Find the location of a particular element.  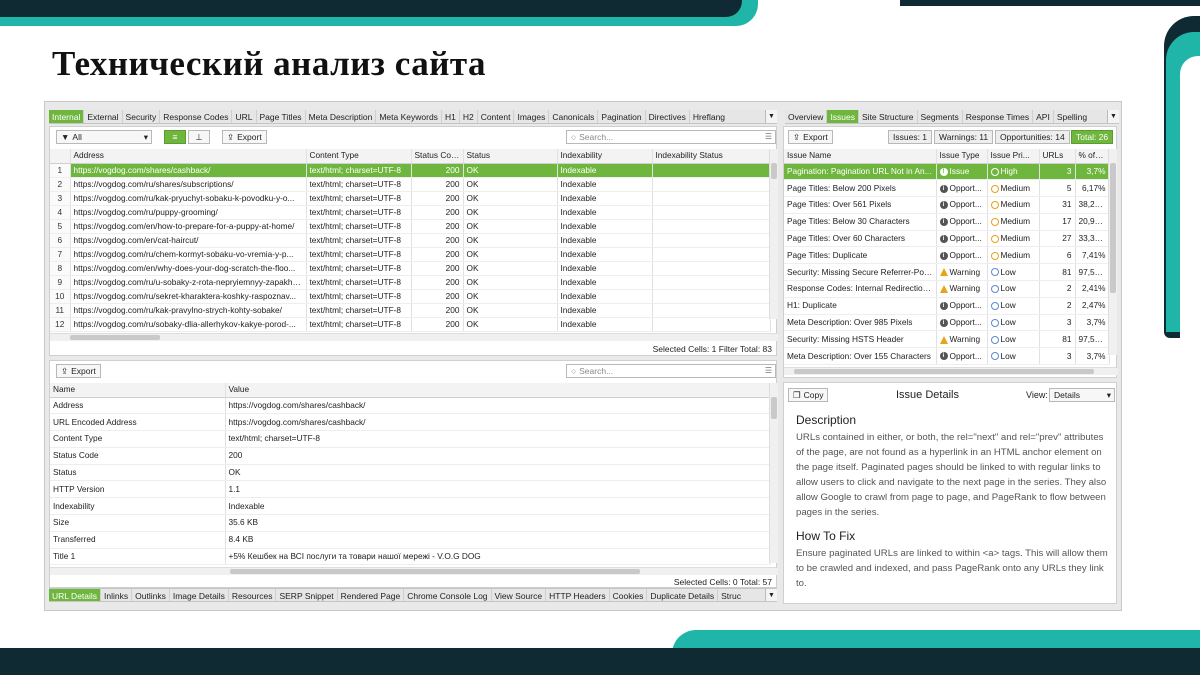

tree-view-button: ⊥ is located at coordinates (199, 137).